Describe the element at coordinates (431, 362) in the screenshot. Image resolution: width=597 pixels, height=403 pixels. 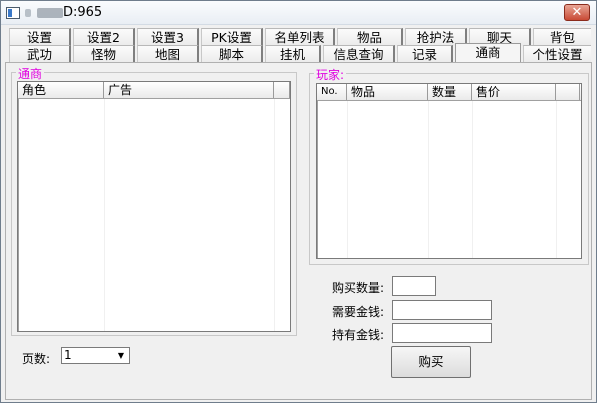
I see `buy-button: 购买` at that location.